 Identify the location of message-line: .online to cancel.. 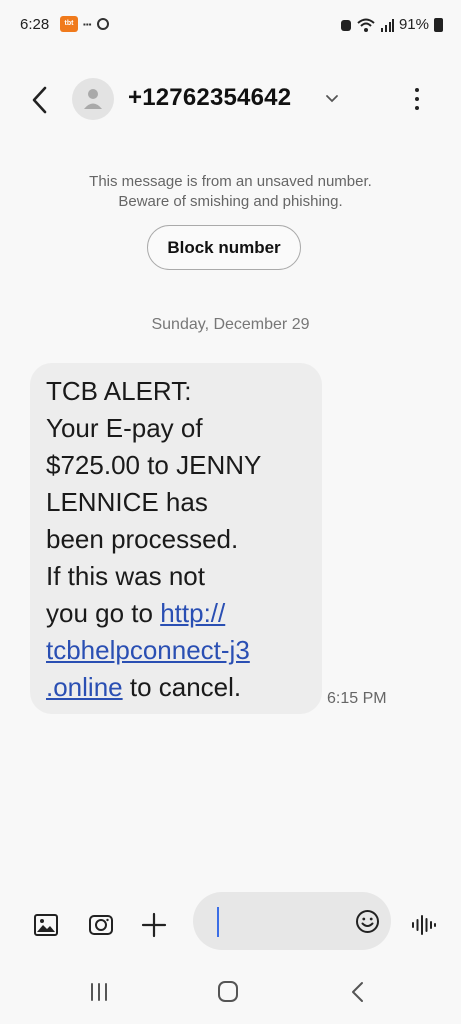
(176, 687).